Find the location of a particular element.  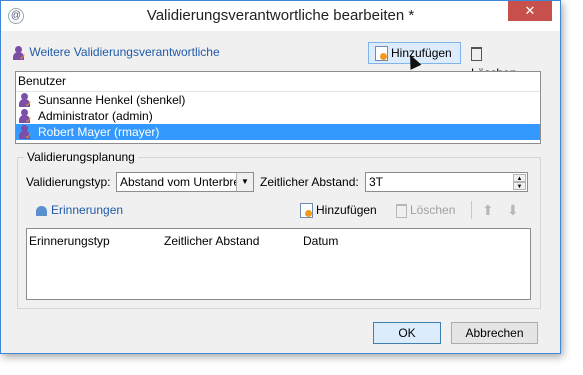

spin-up-icon: ▲ is located at coordinates (519, 178).